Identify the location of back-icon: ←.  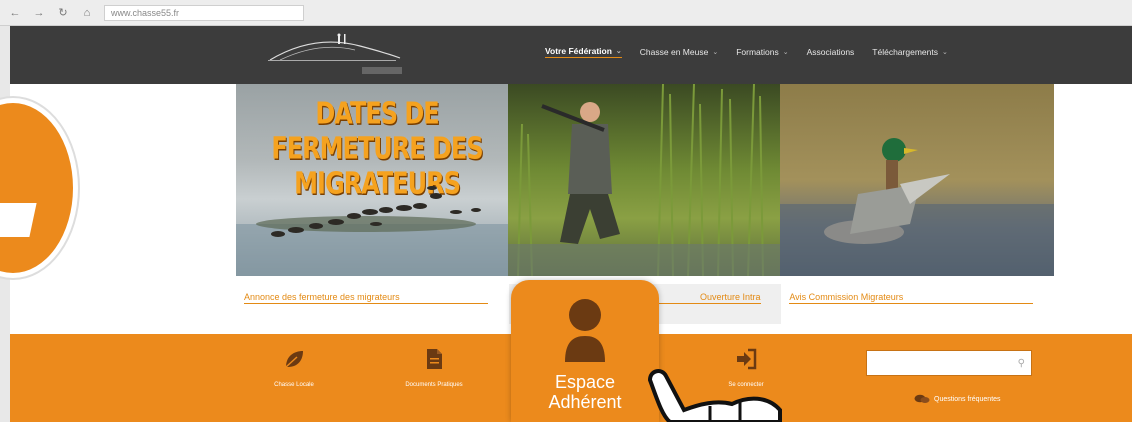
(15, 13).